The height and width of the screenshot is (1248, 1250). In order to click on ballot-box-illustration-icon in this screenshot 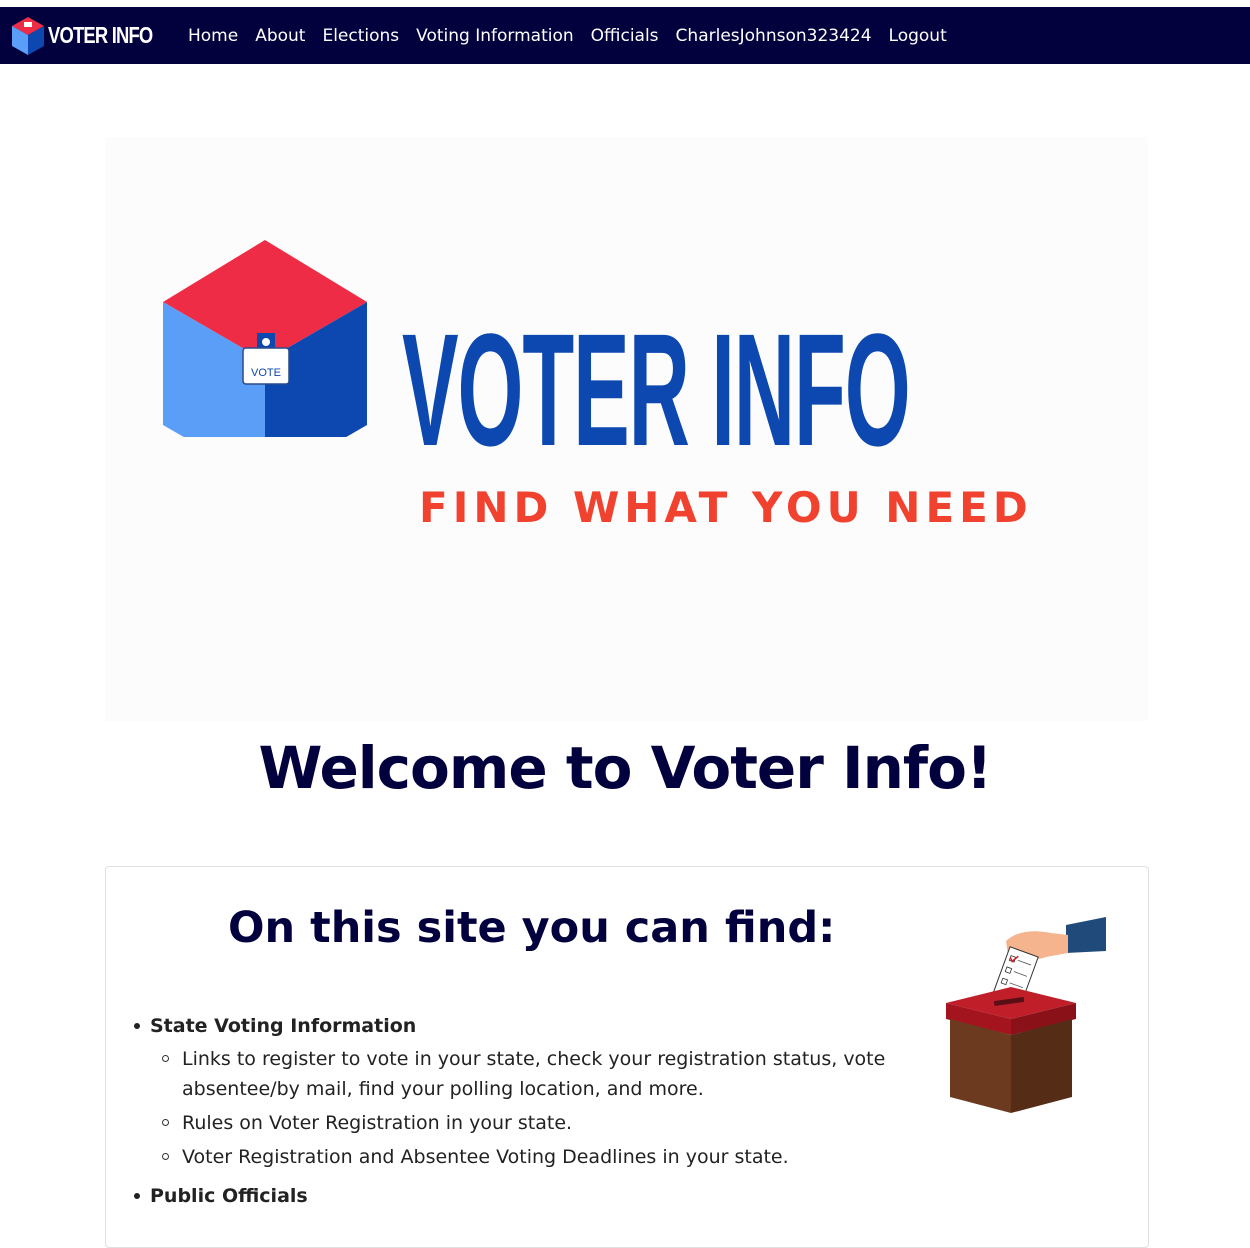, I will do `click(1026, 1015)`.